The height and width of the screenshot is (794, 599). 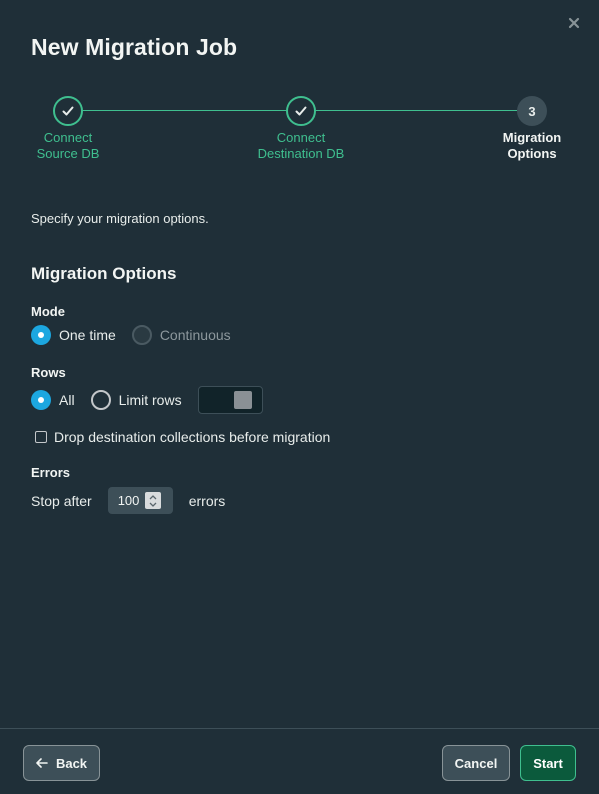 What do you see at coordinates (51, 472) in the screenshot?
I see `errors-label: Errors` at bounding box center [51, 472].